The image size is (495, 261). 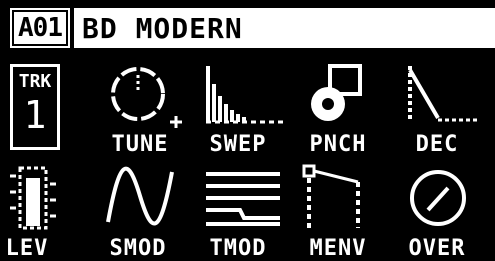 What do you see at coordinates (27, 248) in the screenshot?
I see `param-label-lev: LEV` at bounding box center [27, 248].